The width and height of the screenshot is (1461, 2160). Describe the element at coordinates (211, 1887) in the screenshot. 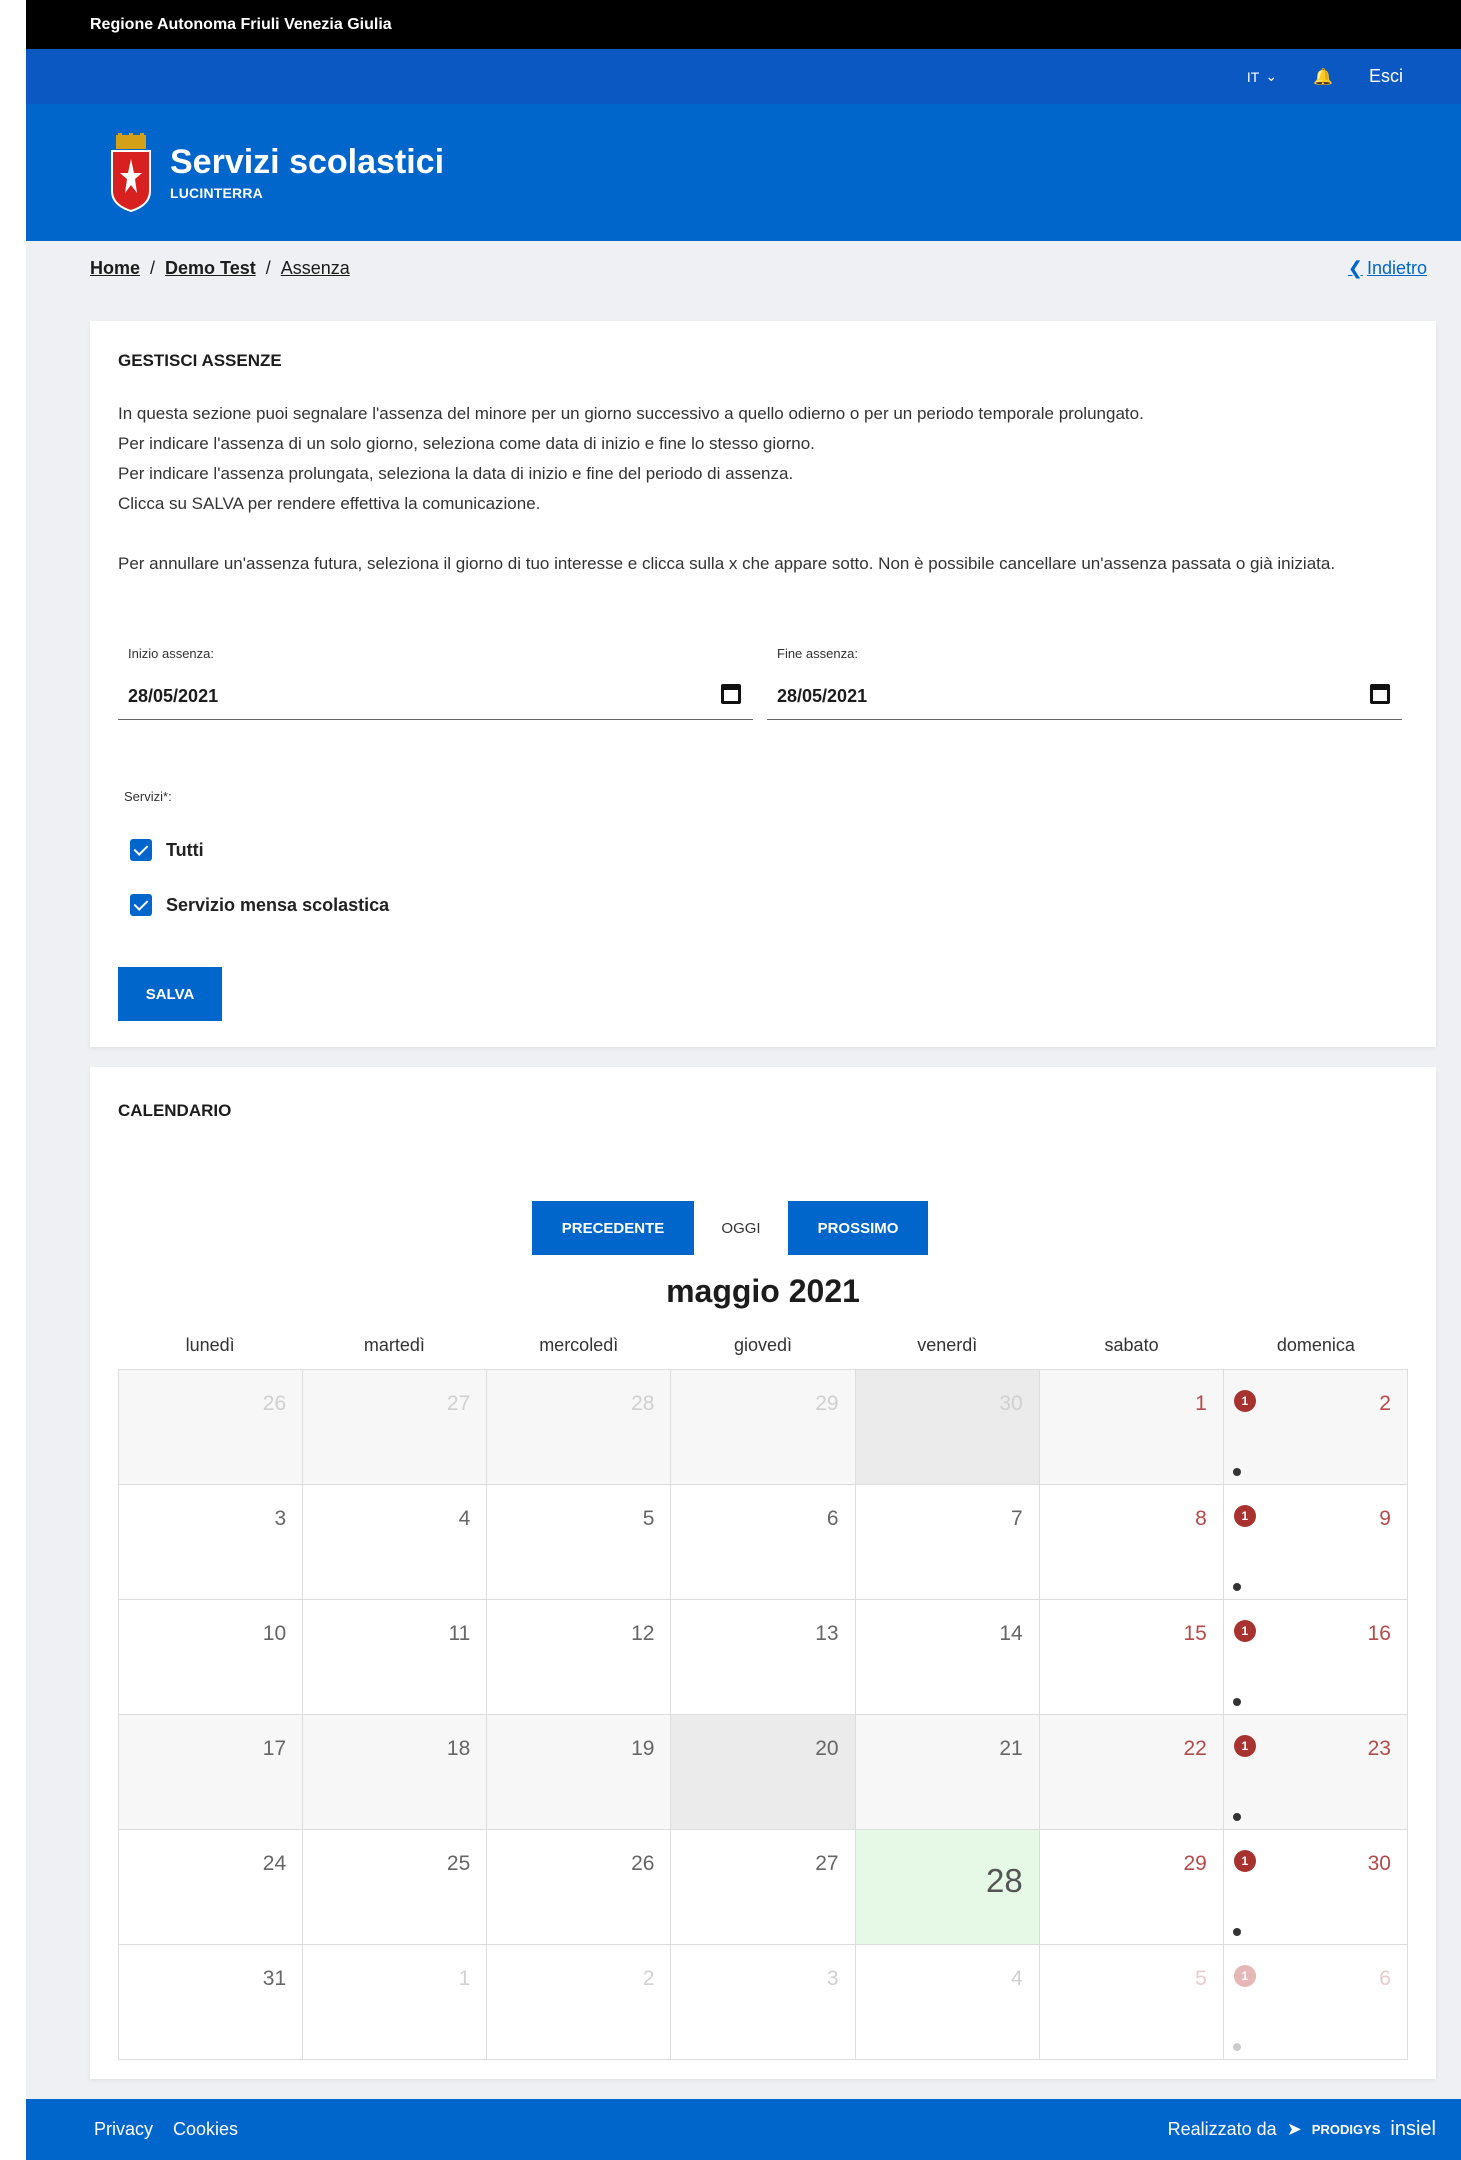

I see `calendar-day: 24` at that location.